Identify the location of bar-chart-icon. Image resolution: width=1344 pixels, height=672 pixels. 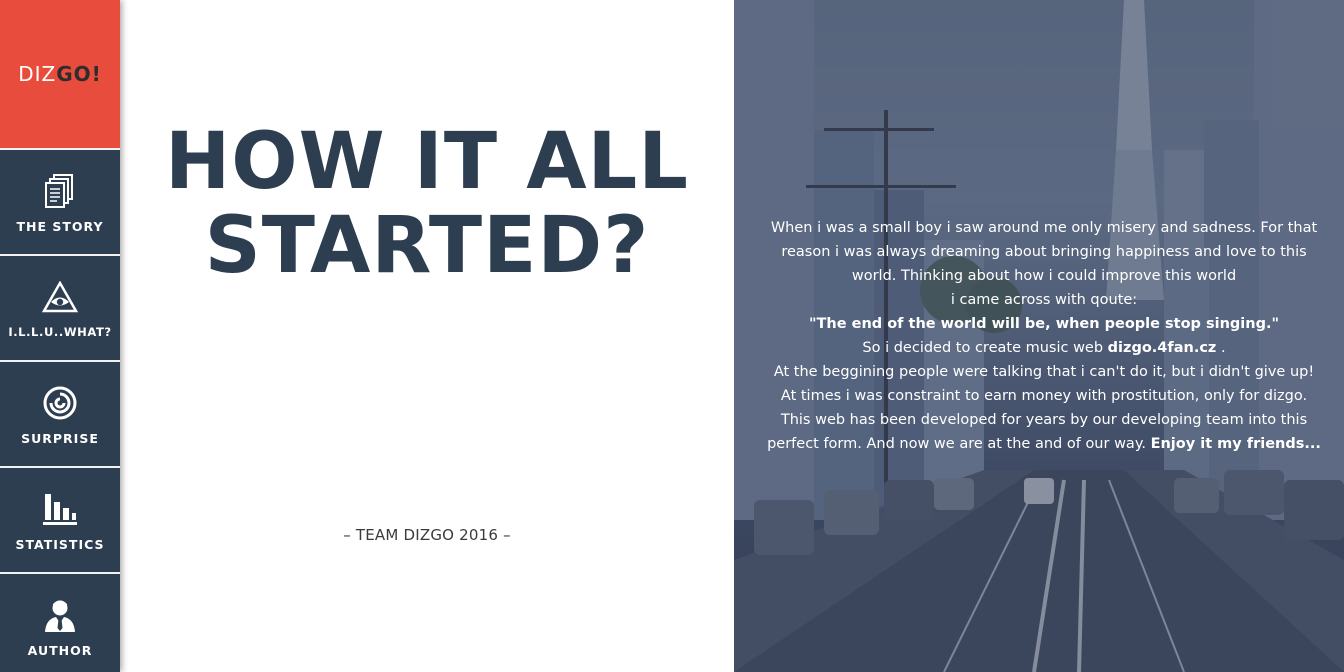
(60, 509).